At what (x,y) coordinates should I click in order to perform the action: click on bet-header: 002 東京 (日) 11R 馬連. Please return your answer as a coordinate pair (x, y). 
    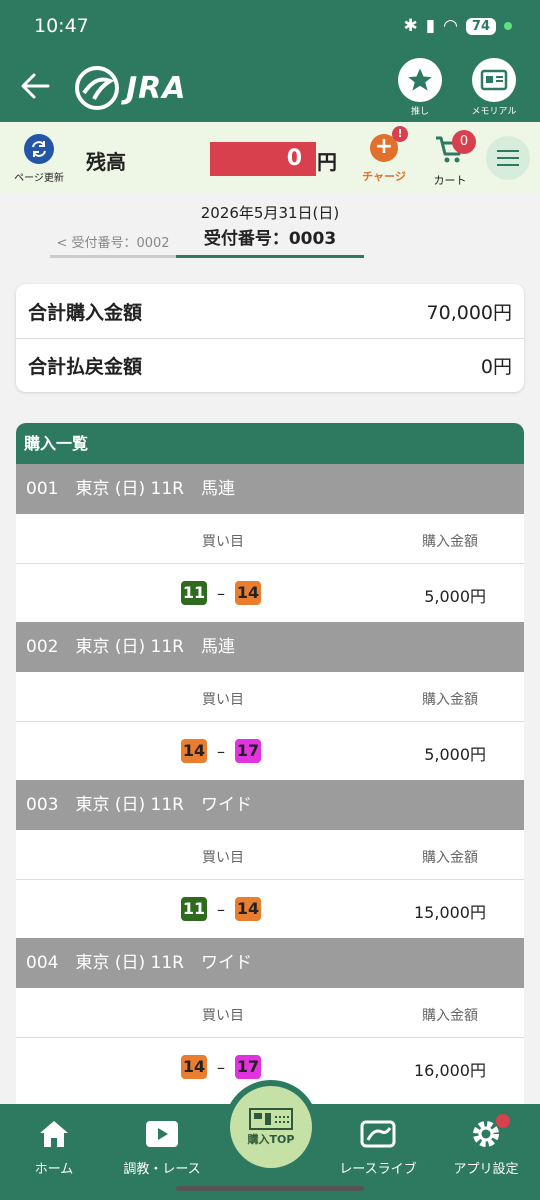
    Looking at the image, I should click on (270, 647).